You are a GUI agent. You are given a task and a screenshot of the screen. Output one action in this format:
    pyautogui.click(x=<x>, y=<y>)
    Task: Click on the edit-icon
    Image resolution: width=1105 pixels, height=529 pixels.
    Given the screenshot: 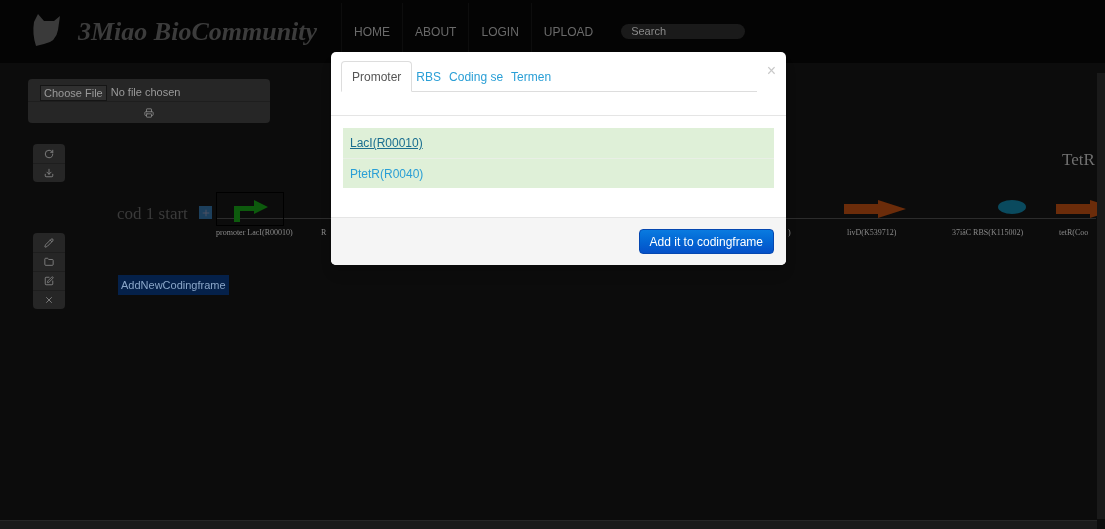 What is the action you would take?
    pyautogui.click(x=49, y=281)
    